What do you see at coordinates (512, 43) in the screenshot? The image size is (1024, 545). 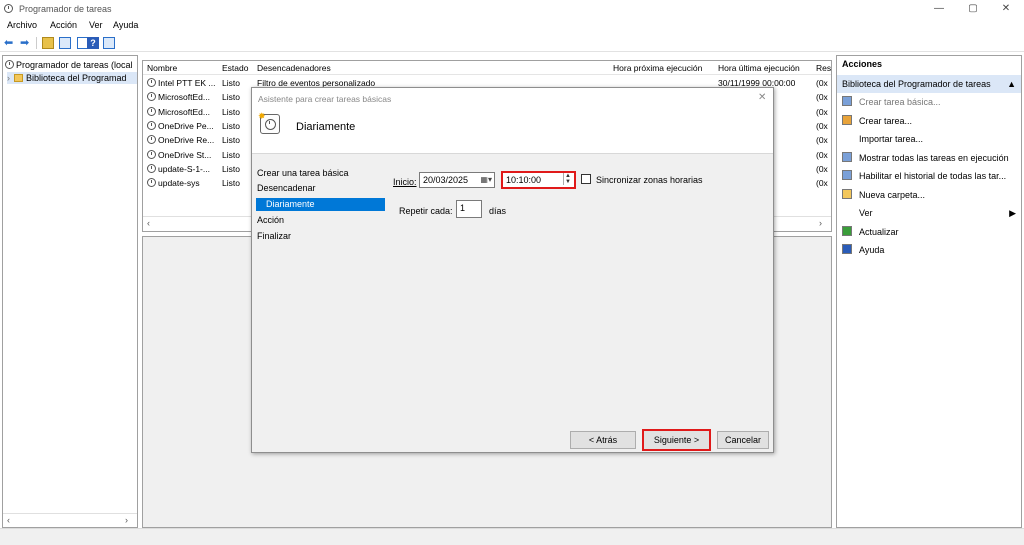 I see `toolbar: ⬅ ➡ ?` at bounding box center [512, 43].